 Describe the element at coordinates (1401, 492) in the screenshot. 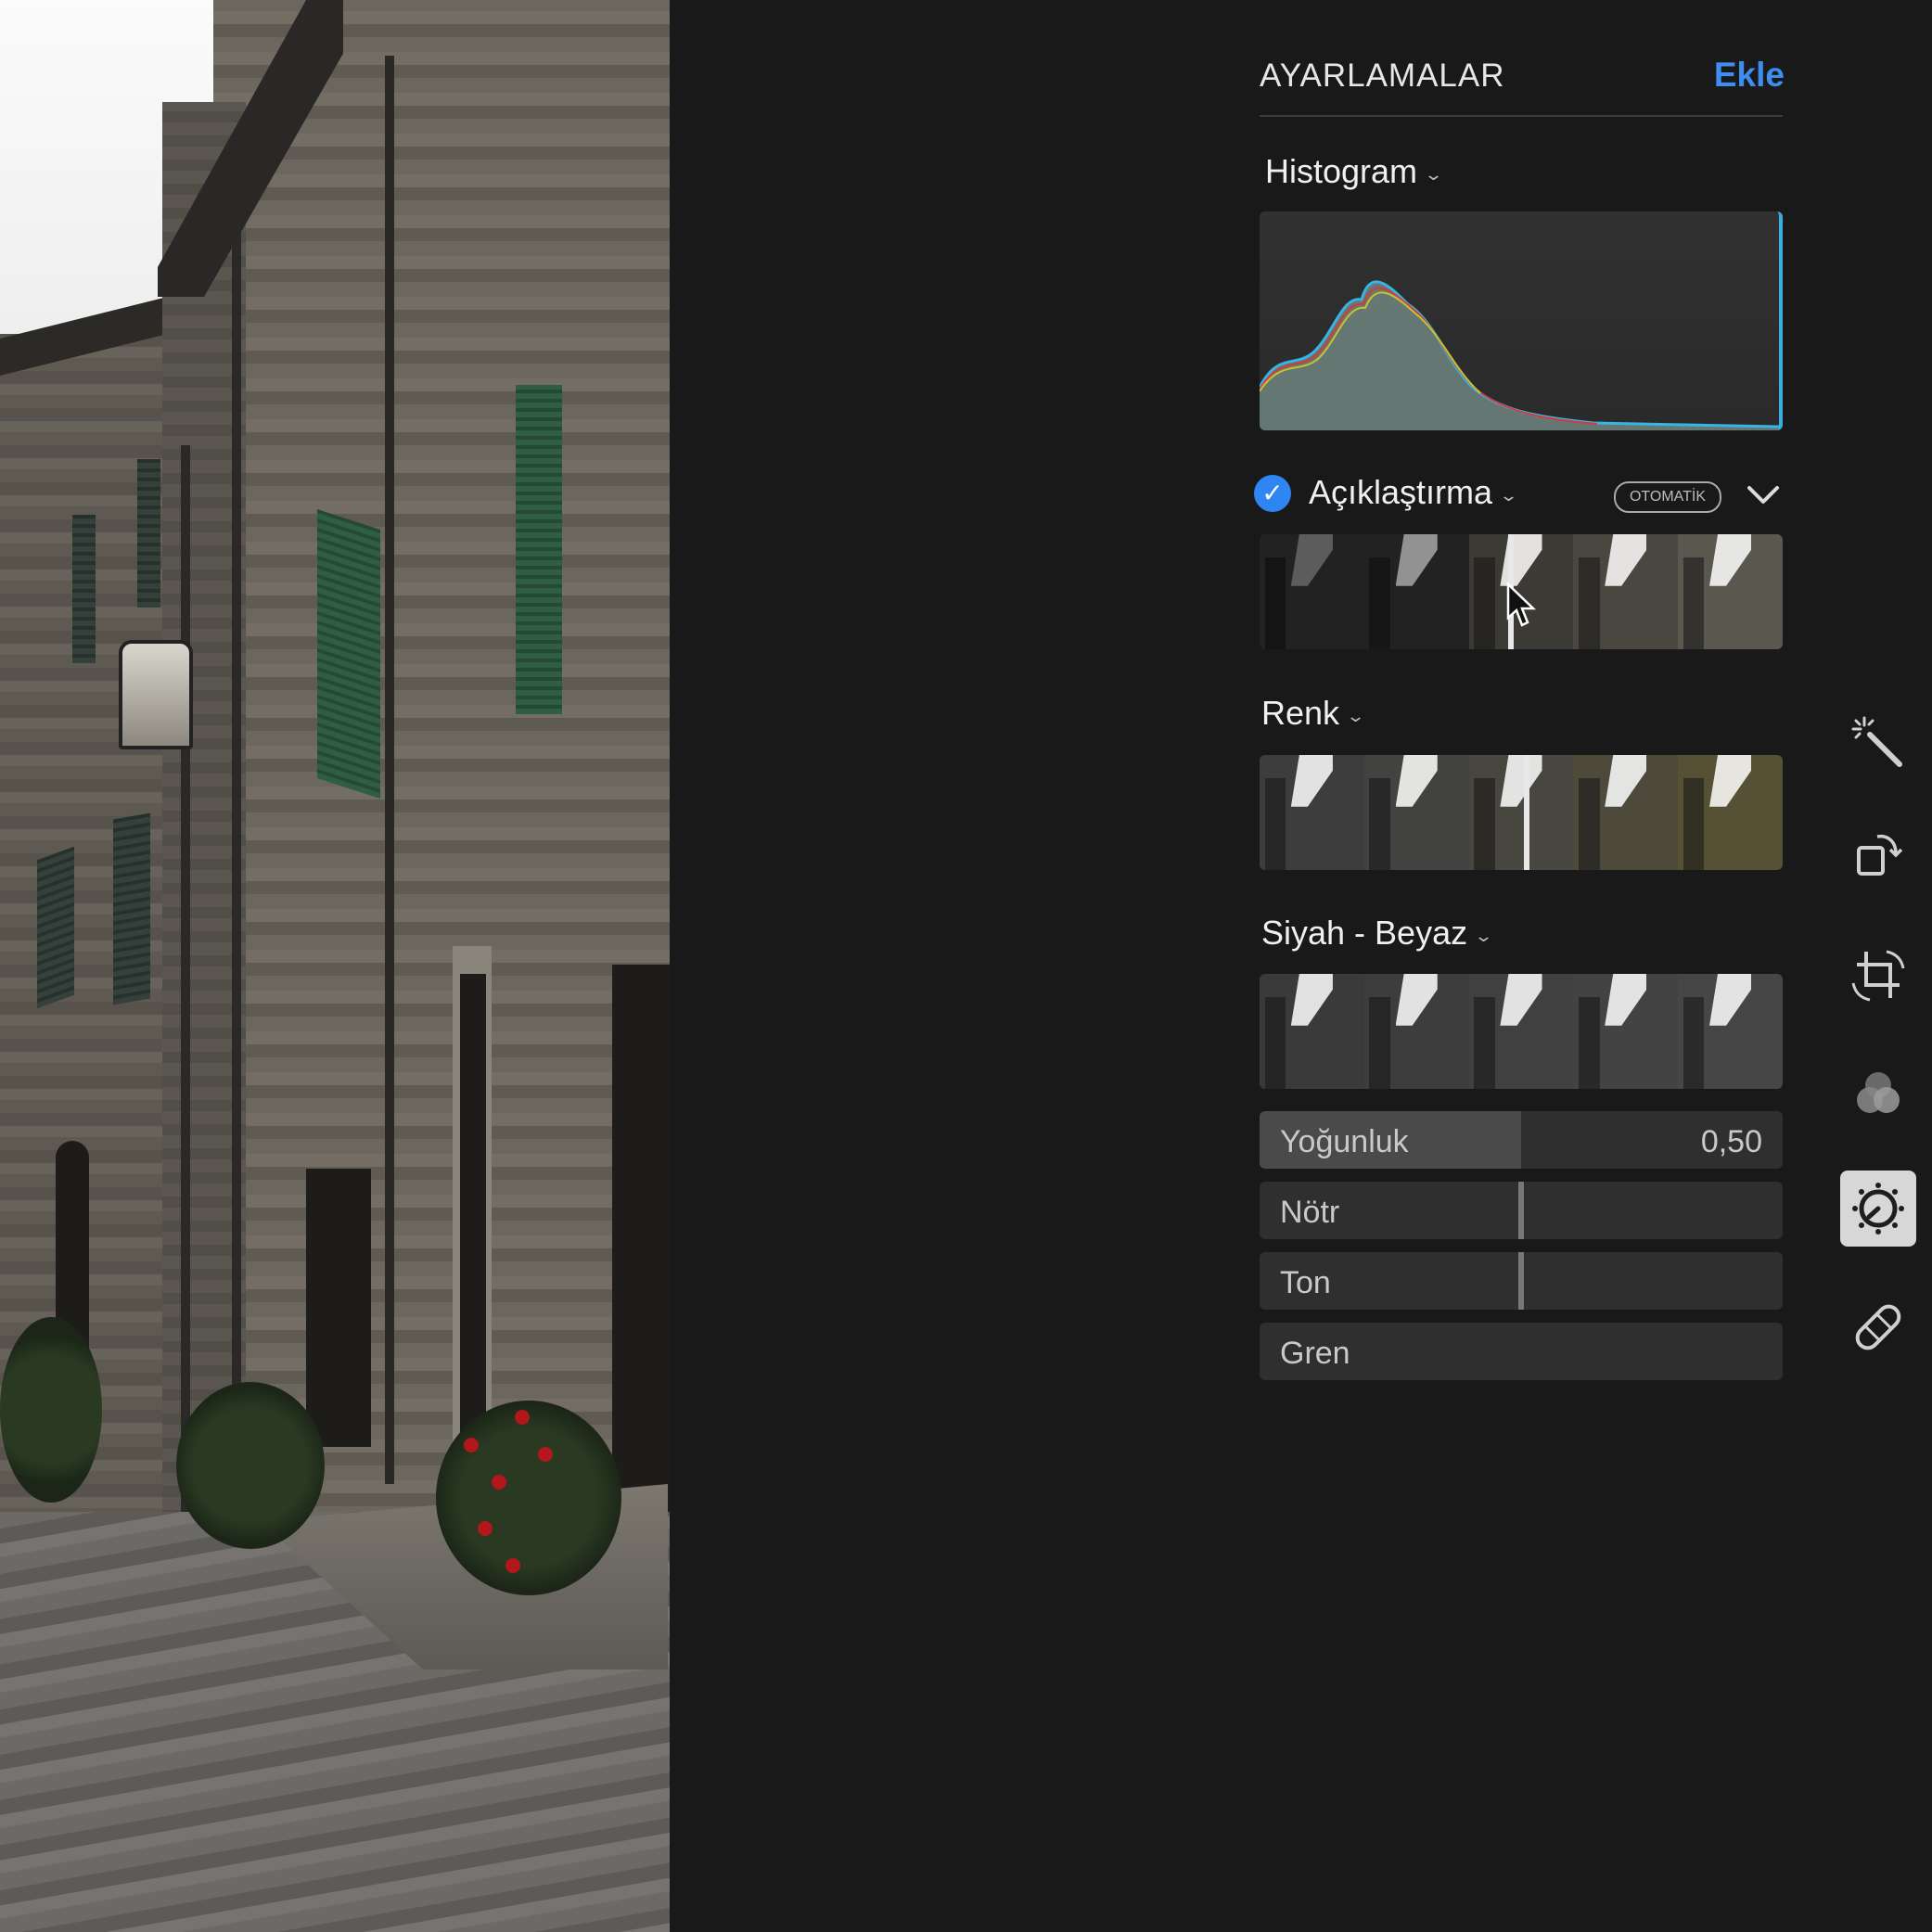

I see `light-title-label: Açıklaştırma` at that location.